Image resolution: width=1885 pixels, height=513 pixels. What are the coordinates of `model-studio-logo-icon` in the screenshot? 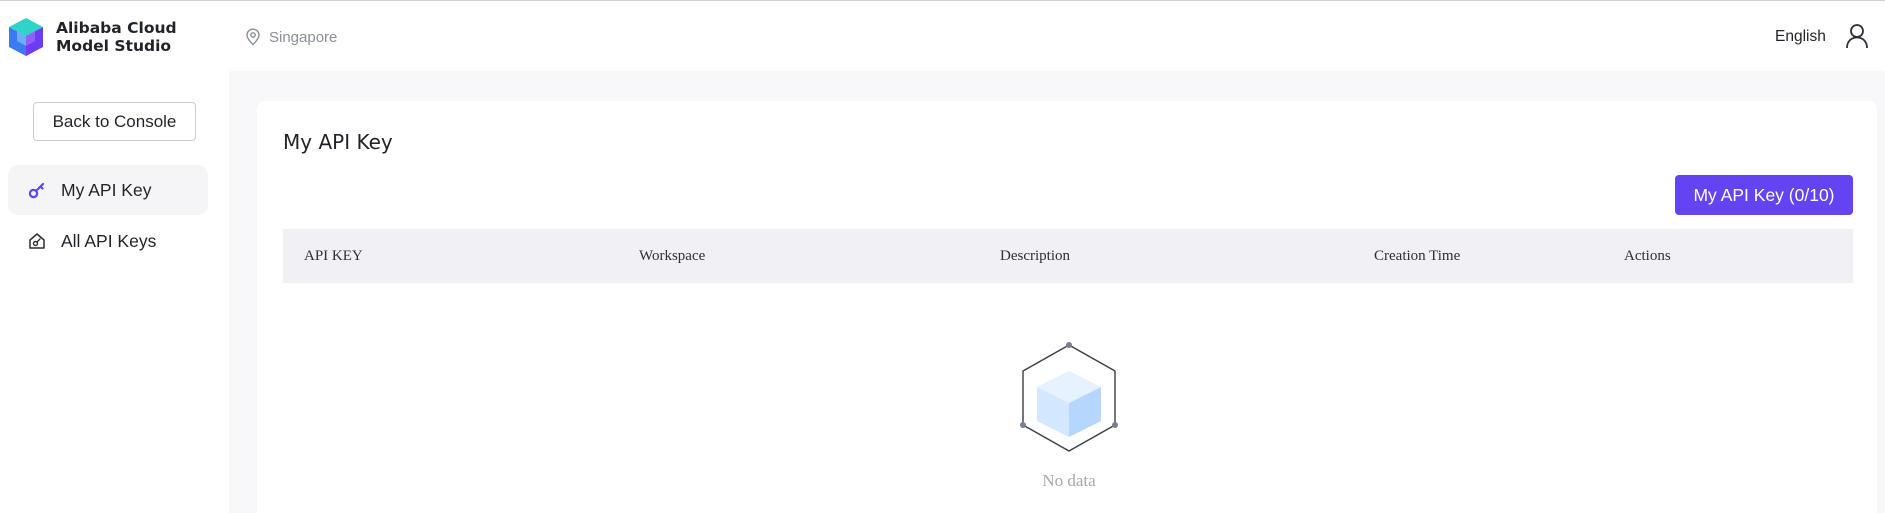 It's located at (26, 37).